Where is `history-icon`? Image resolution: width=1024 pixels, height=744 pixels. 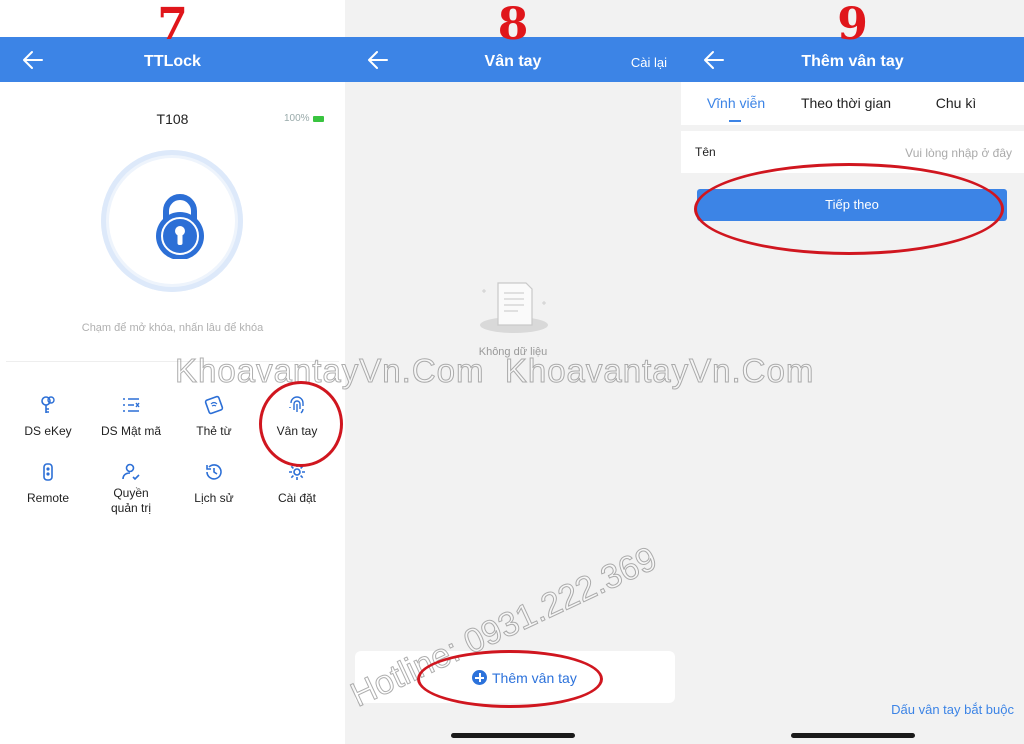 history-icon is located at coordinates (214, 472).